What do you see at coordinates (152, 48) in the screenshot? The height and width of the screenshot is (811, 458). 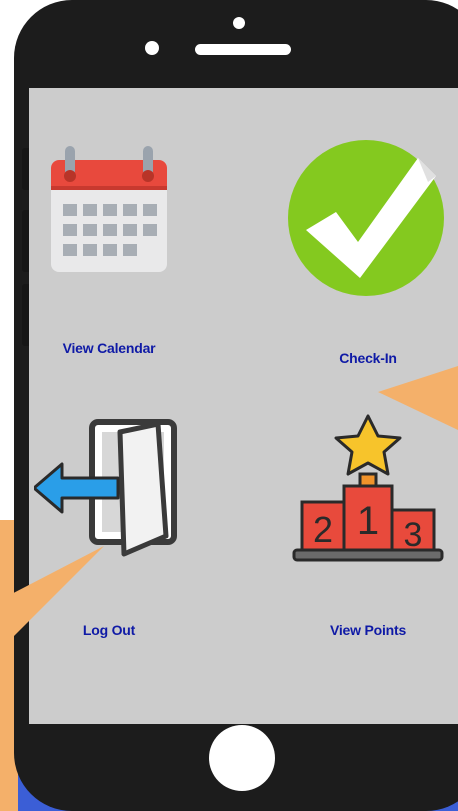 I see `front-camera` at bounding box center [152, 48].